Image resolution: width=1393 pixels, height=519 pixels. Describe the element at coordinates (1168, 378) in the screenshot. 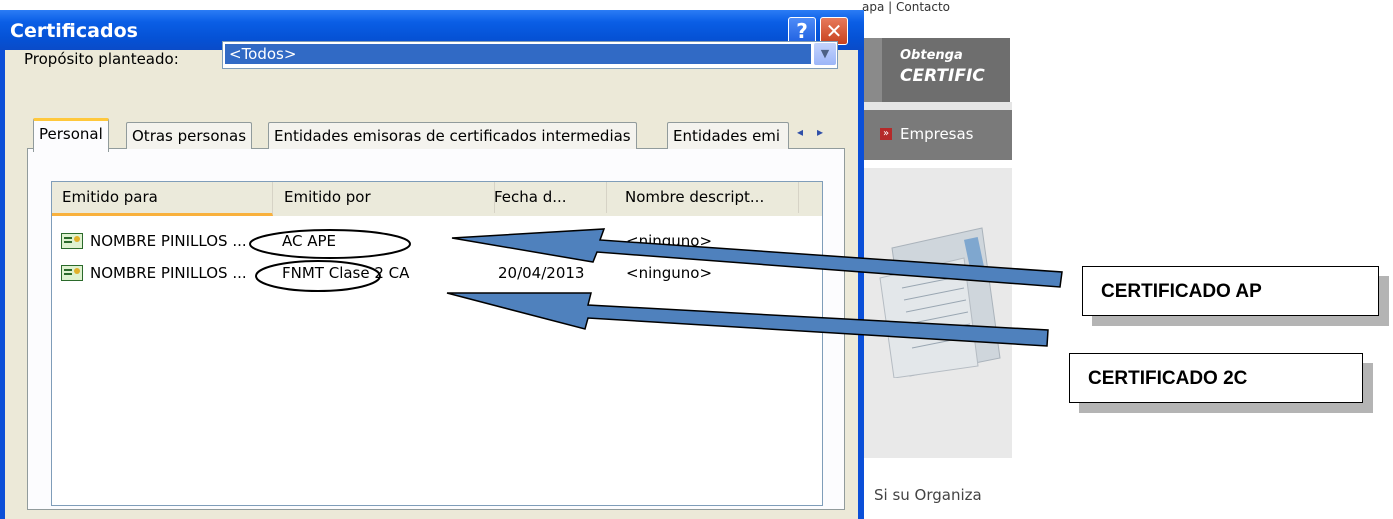

I see `callout-2c-text: CERTIFICADO 2C` at that location.